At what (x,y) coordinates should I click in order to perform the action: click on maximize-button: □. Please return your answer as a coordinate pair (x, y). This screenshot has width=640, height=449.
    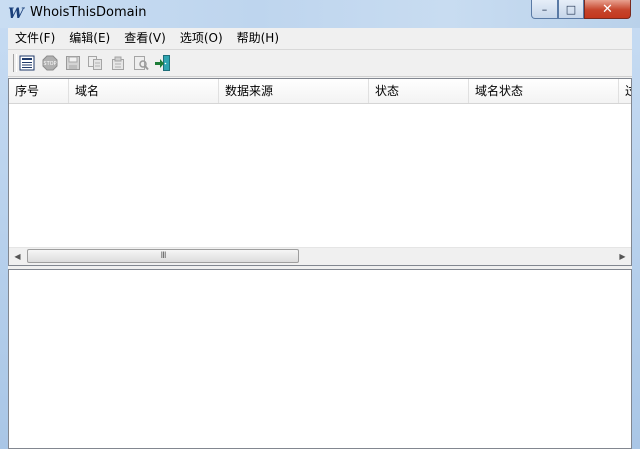
    Looking at the image, I should click on (571, 9).